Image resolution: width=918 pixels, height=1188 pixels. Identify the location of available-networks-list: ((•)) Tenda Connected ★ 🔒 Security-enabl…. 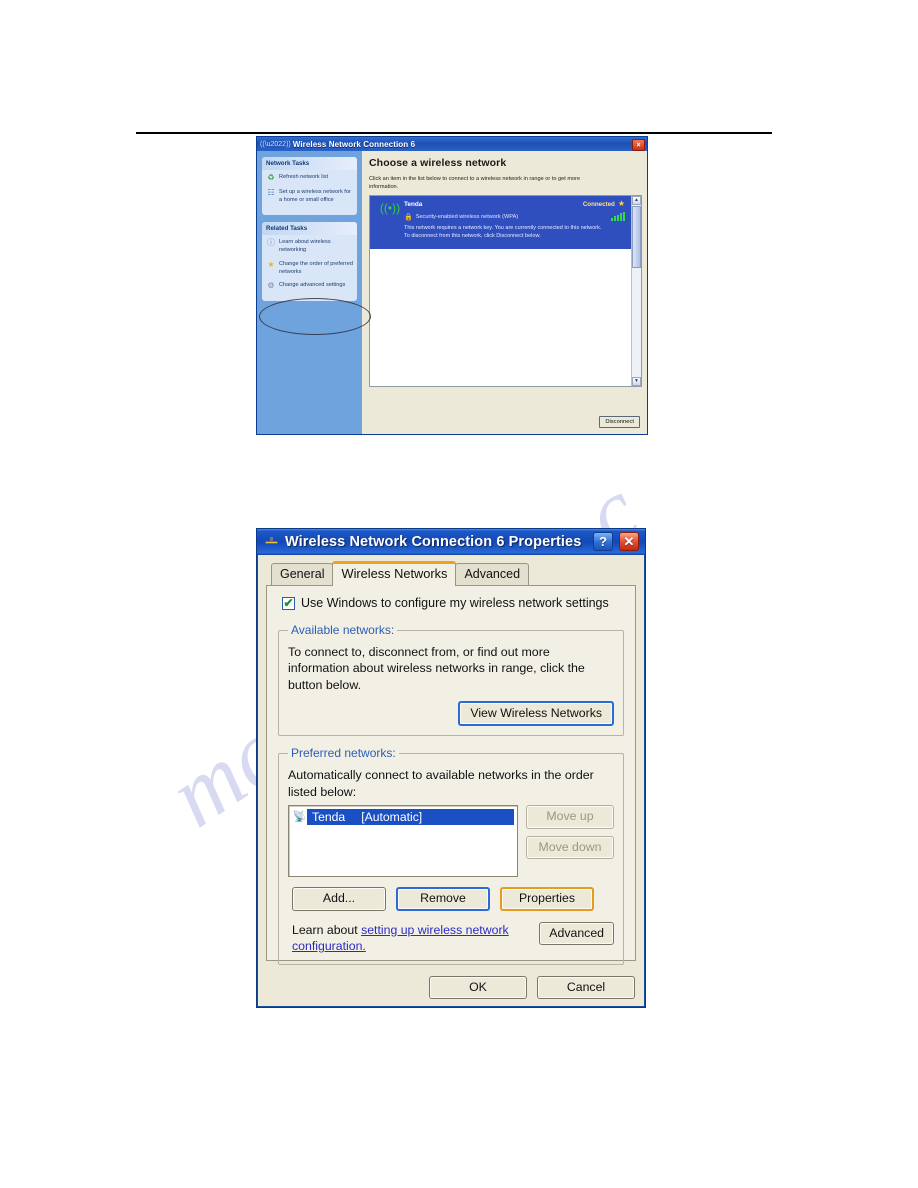
(505, 291).